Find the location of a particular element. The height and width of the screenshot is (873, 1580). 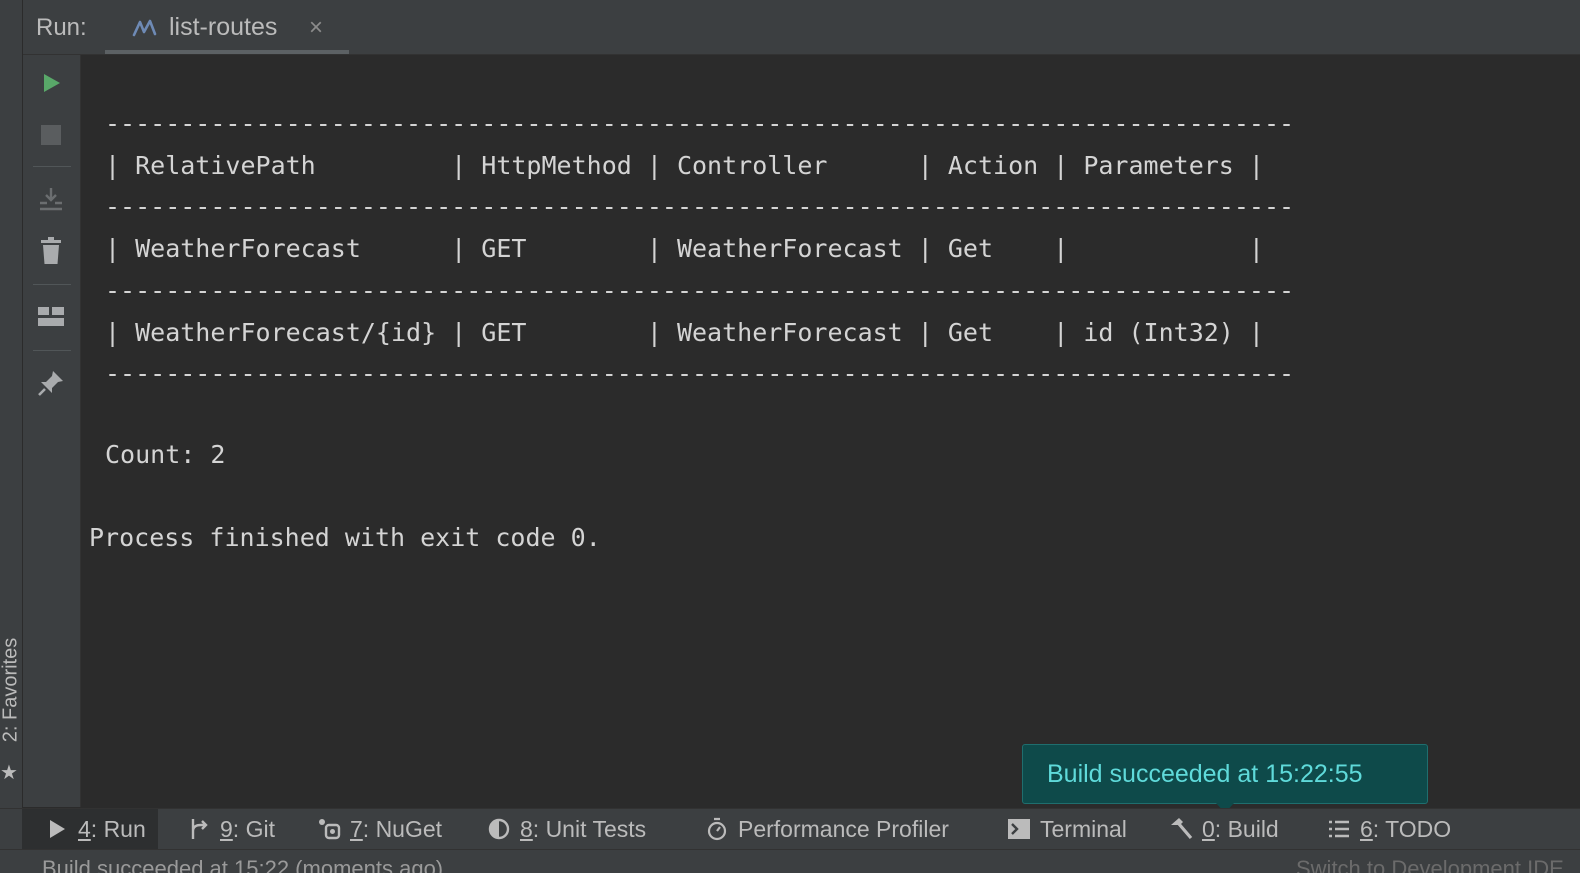

unit-tests-icon is located at coordinates (499, 829).